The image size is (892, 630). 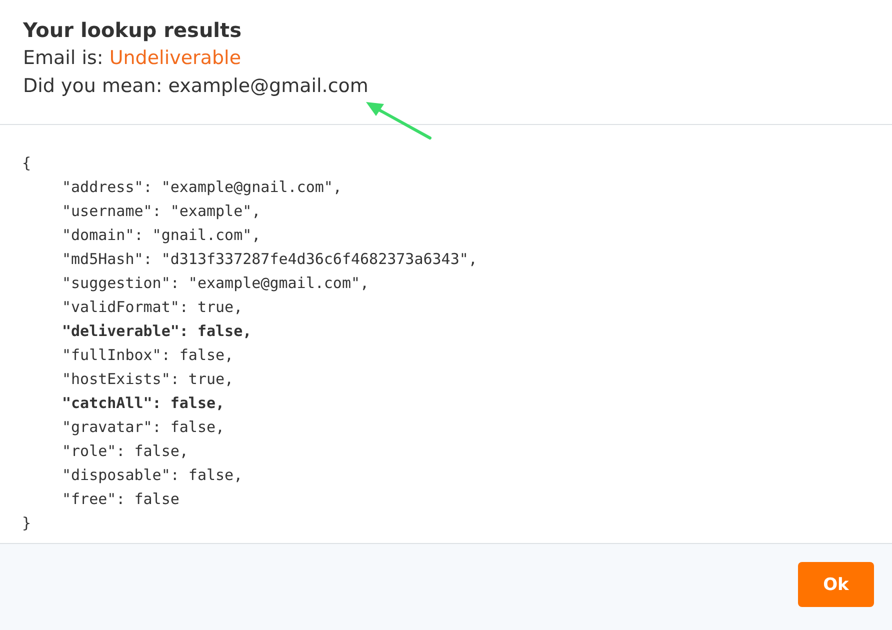 I want to click on code-line: "free": false, so click(x=121, y=499).